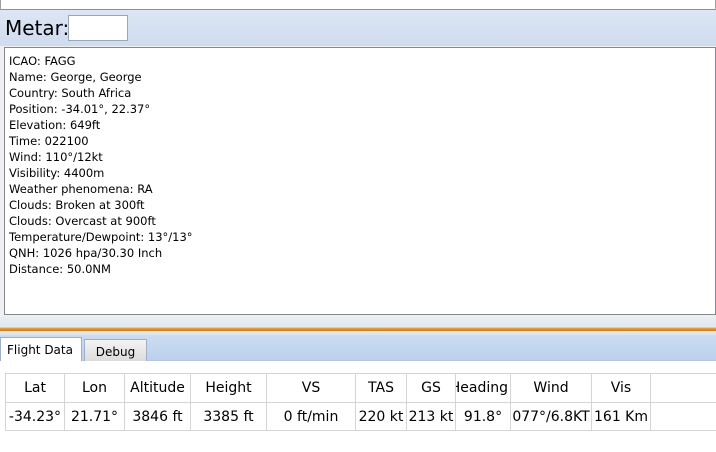  What do you see at coordinates (358, 28) in the screenshot?
I see `metar-bar: Metar:` at bounding box center [358, 28].